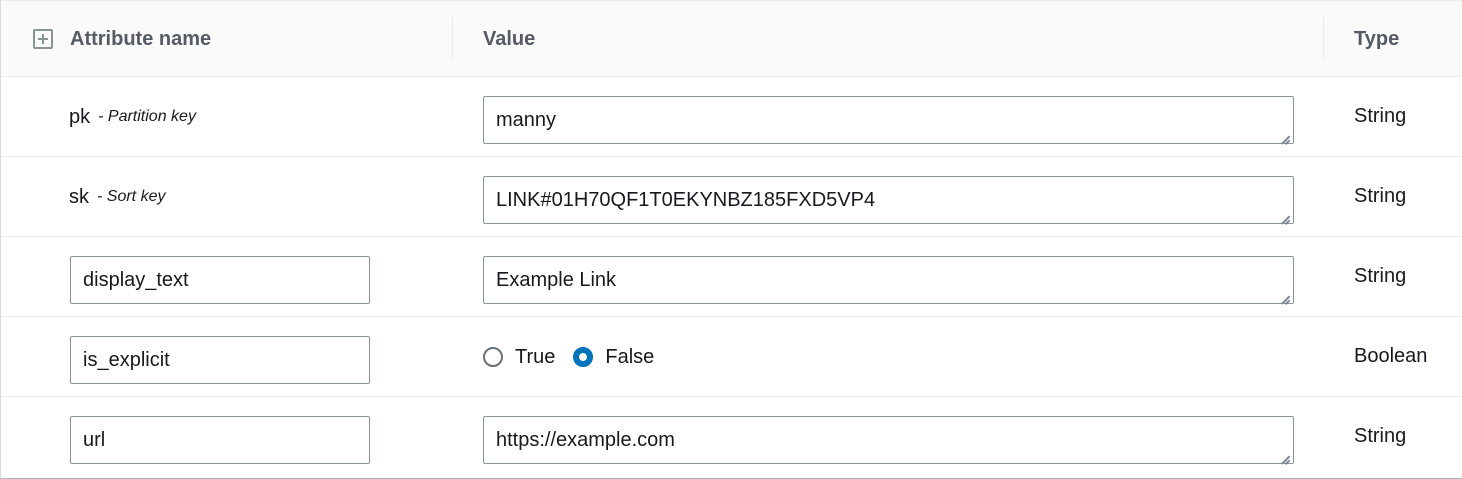 The image size is (1462, 479). I want to click on header-value: Value, so click(509, 38).